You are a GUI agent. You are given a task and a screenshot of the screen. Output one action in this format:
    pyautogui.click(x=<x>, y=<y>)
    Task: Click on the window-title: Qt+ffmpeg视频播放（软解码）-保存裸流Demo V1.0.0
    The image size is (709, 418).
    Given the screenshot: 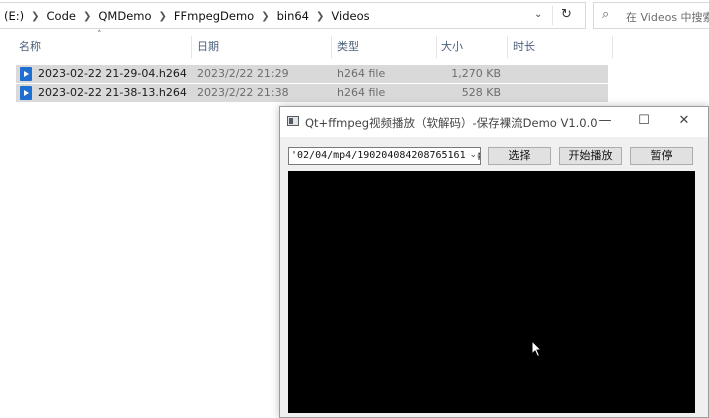 What is the action you would take?
    pyautogui.click(x=451, y=123)
    